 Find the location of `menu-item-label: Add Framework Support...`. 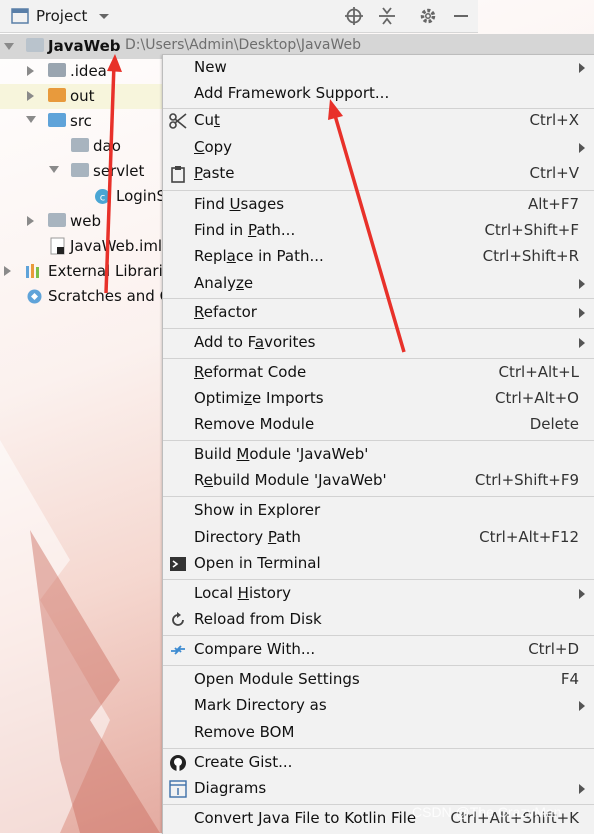

menu-item-label: Add Framework Support... is located at coordinates (292, 93).